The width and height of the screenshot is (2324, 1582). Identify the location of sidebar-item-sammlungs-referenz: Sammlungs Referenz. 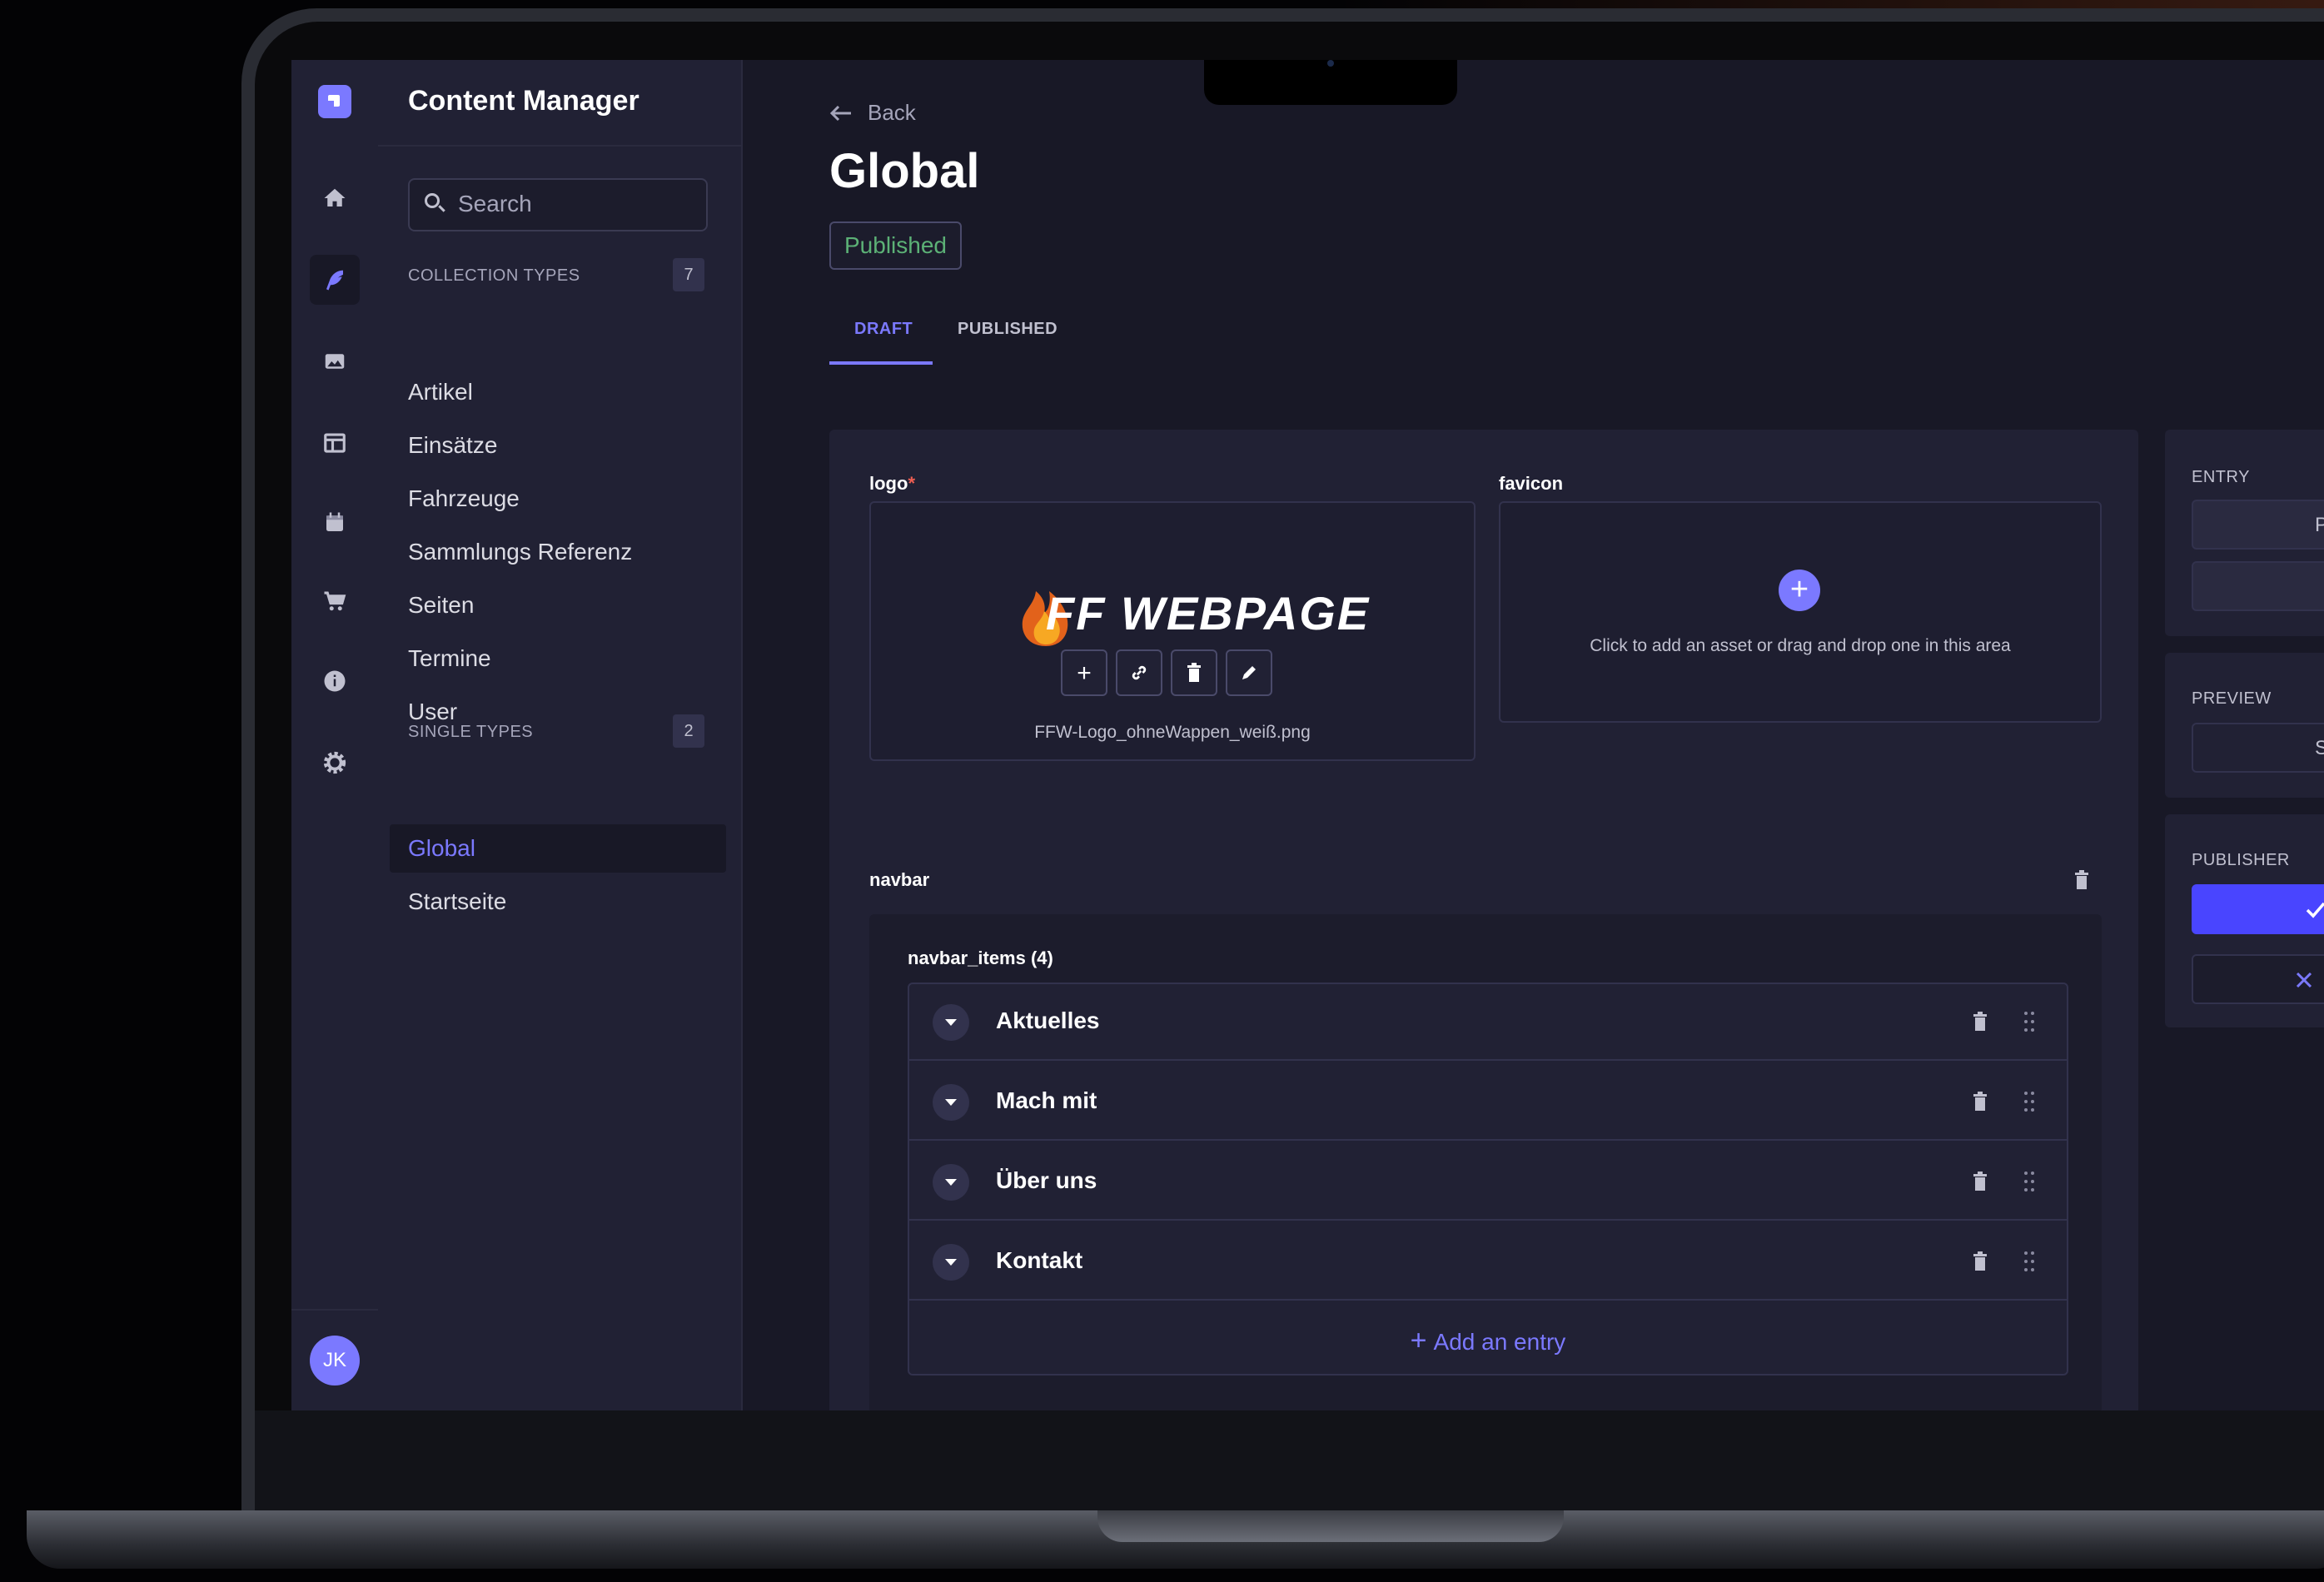
(558, 552).